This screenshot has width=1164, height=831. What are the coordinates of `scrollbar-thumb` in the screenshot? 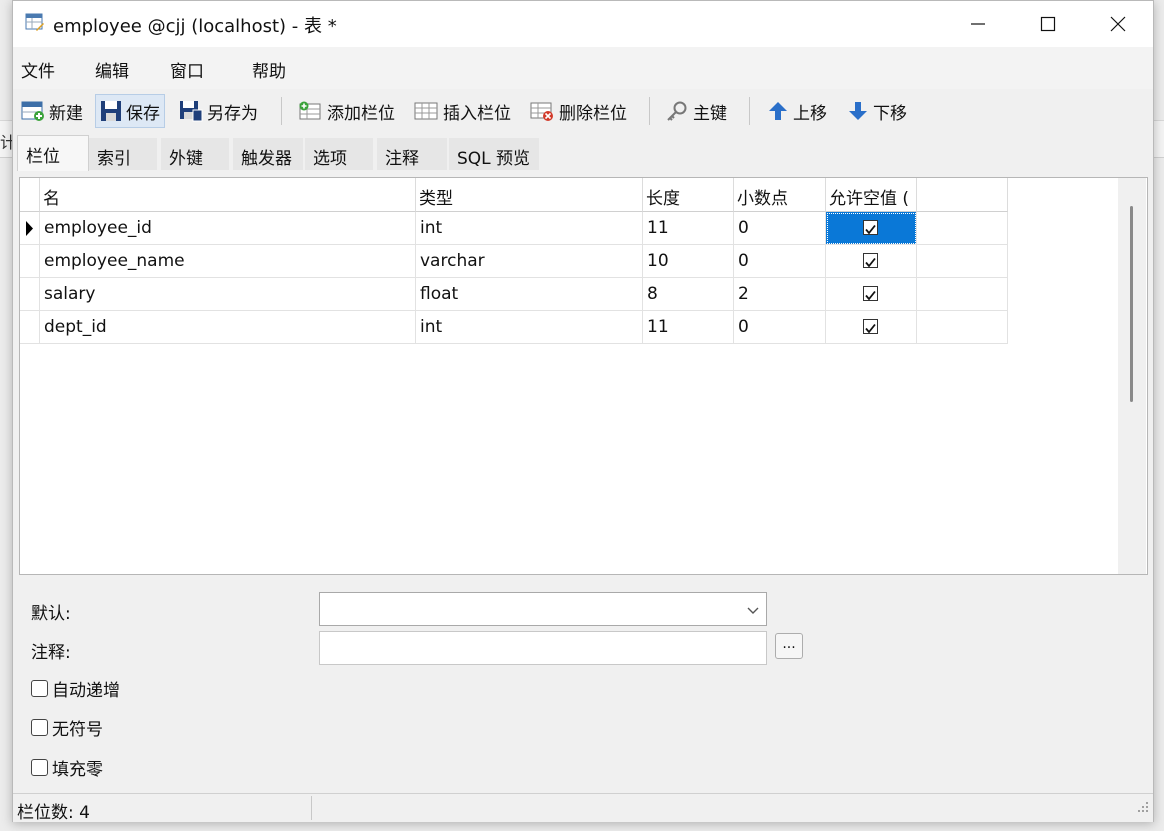 It's located at (1131, 304).